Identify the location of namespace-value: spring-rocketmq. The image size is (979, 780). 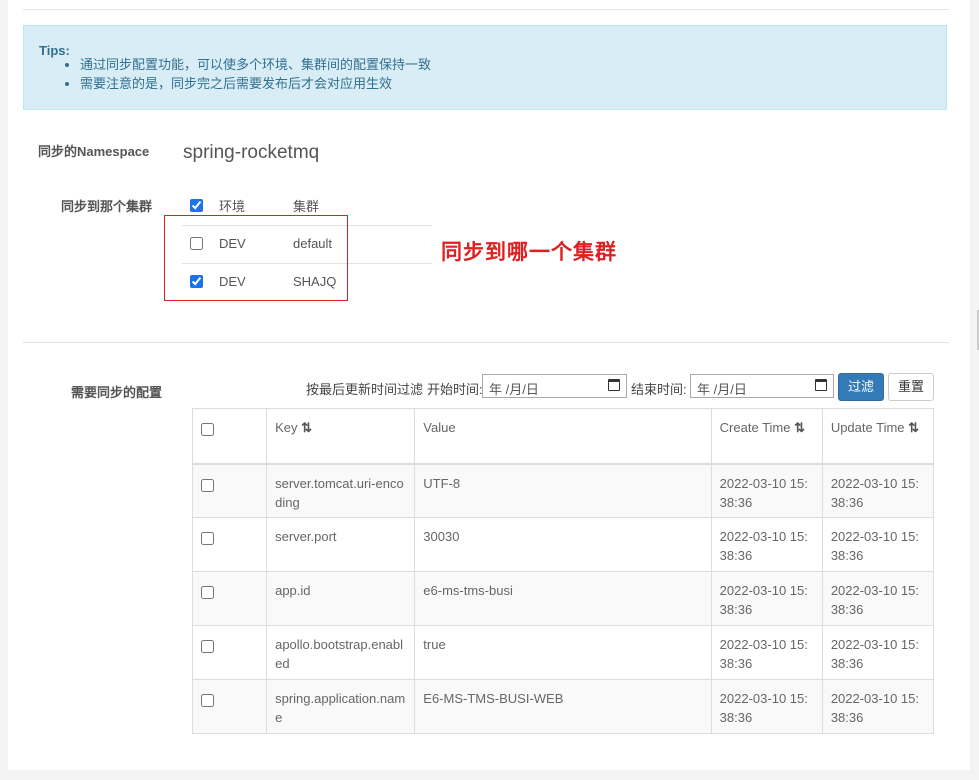
(251, 152).